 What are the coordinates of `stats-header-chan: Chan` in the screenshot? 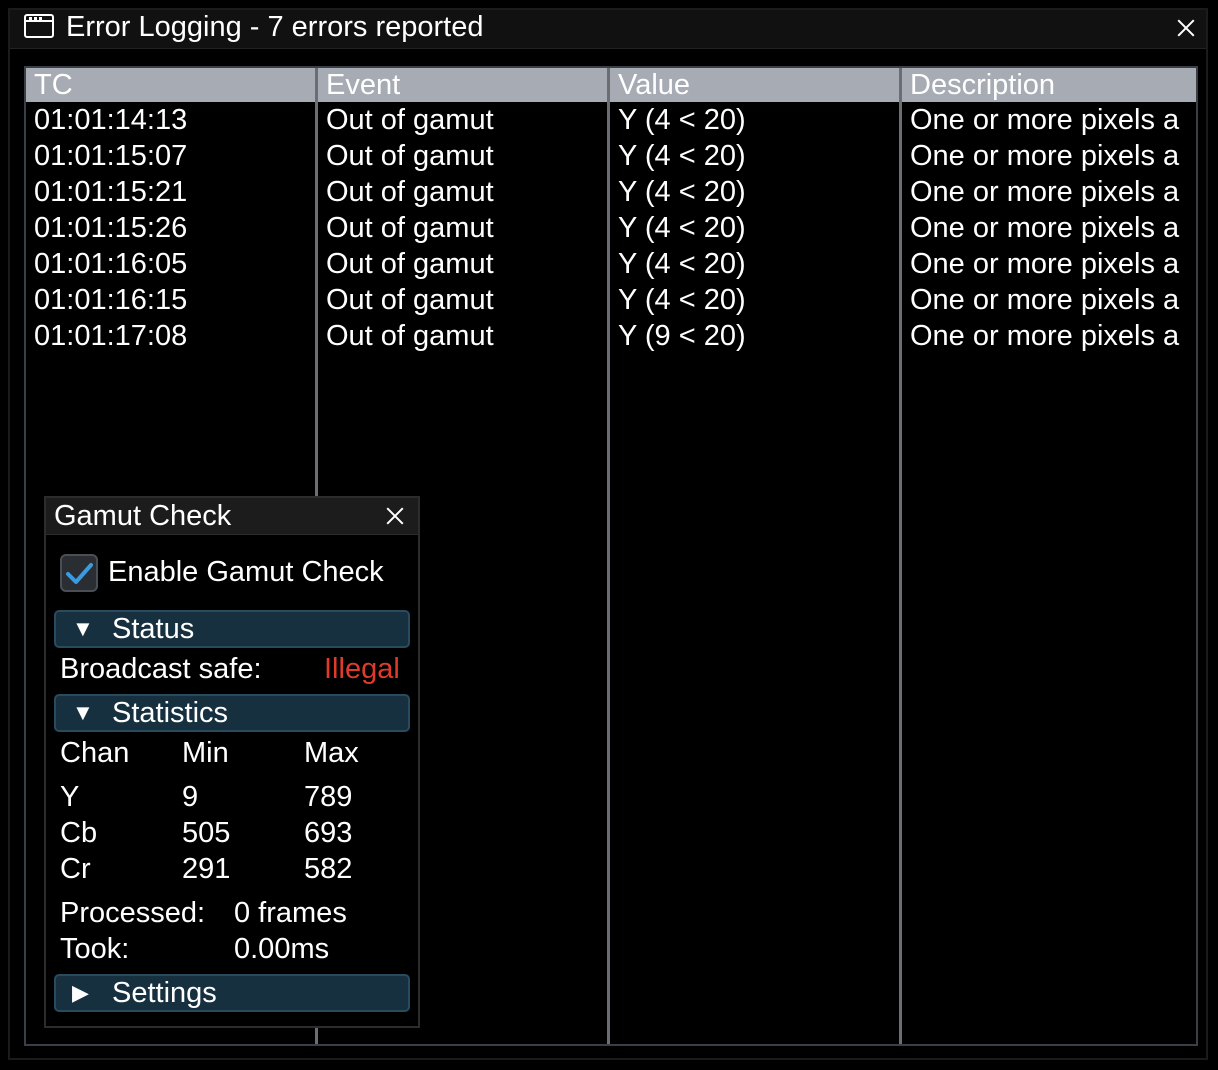 It's located at (95, 753).